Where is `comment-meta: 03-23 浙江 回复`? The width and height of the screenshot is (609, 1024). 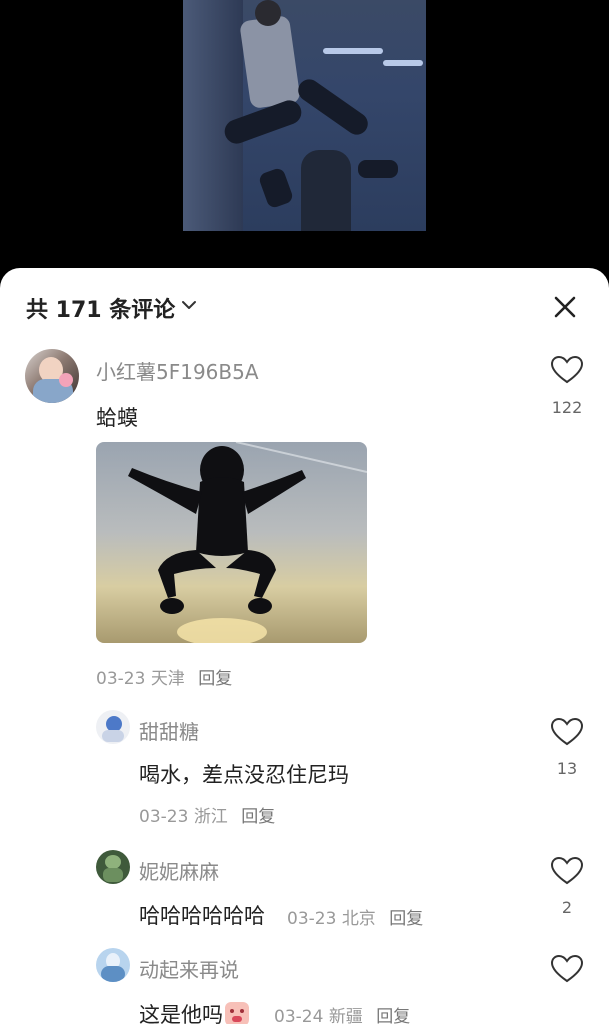 comment-meta: 03-23 浙江 回复 is located at coordinates (207, 814).